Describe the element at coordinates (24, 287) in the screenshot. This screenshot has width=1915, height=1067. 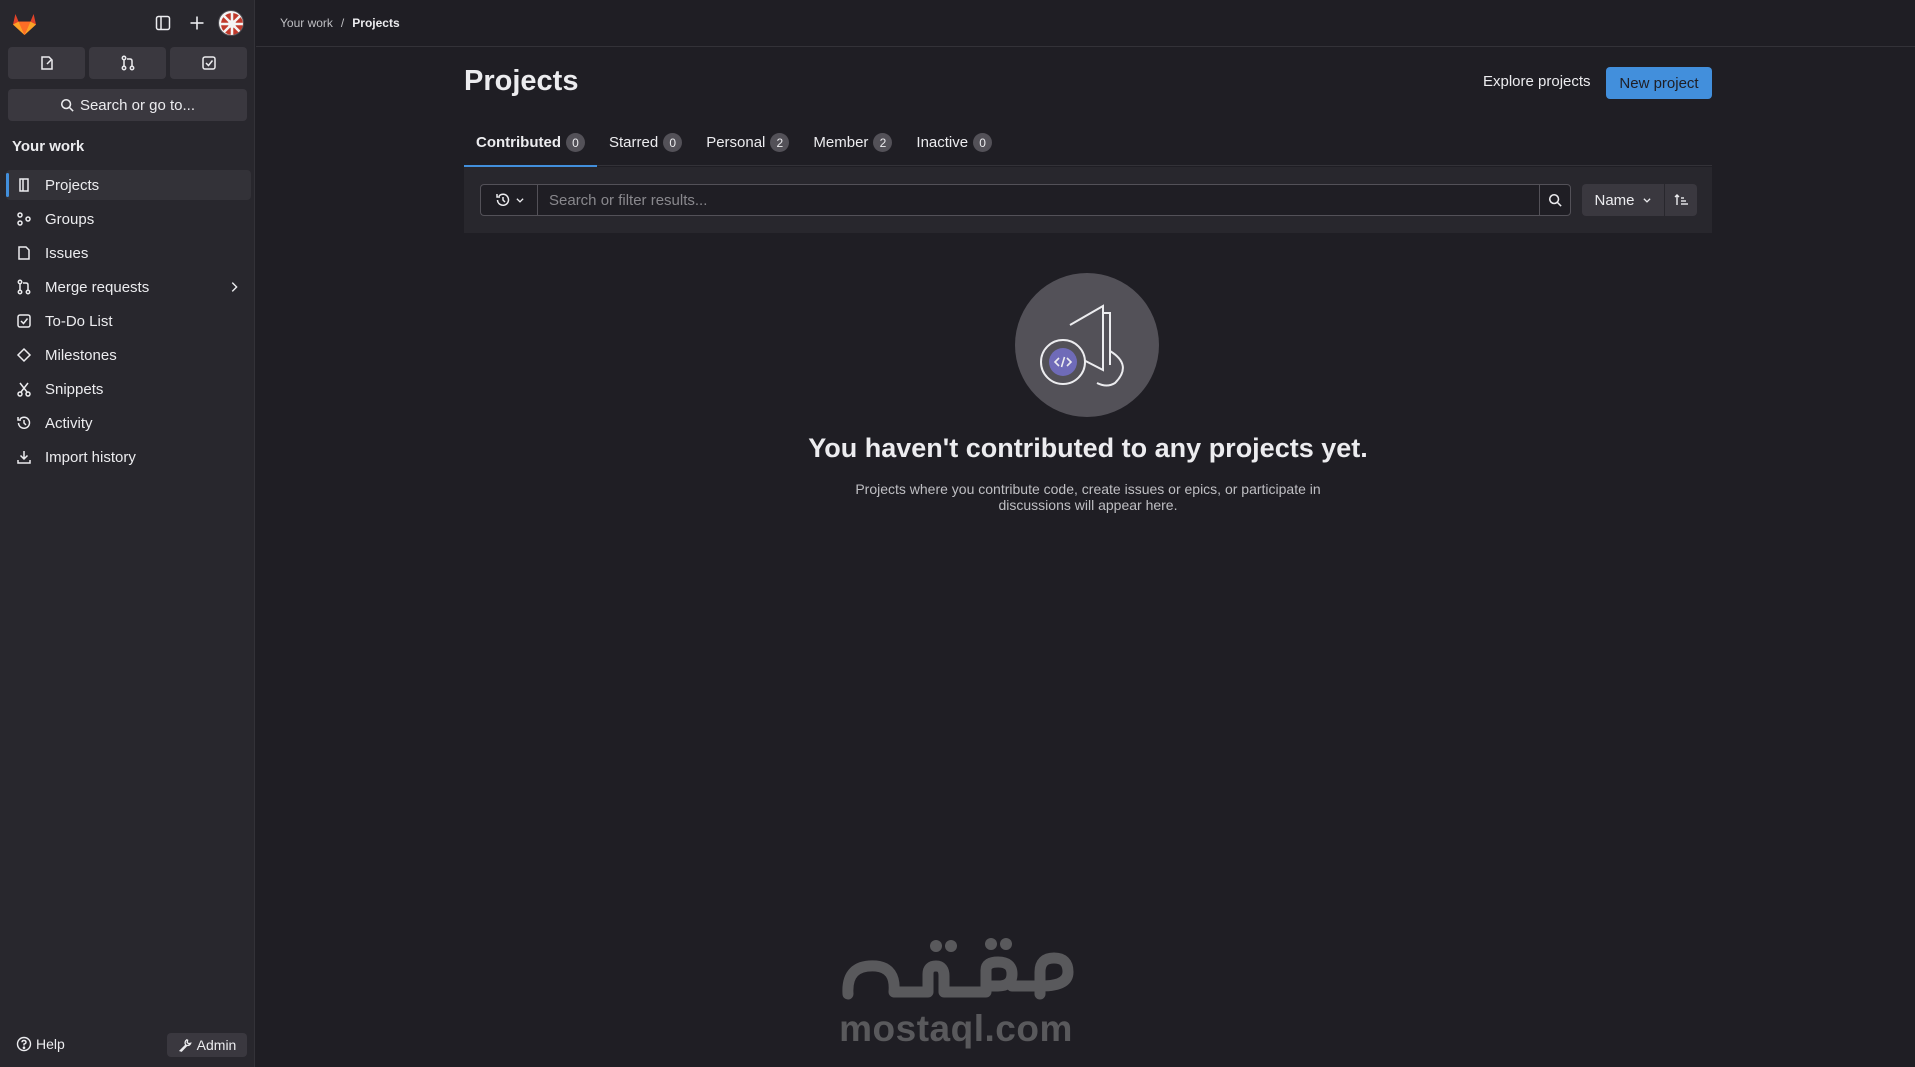
I see `merge-request-icon` at that location.